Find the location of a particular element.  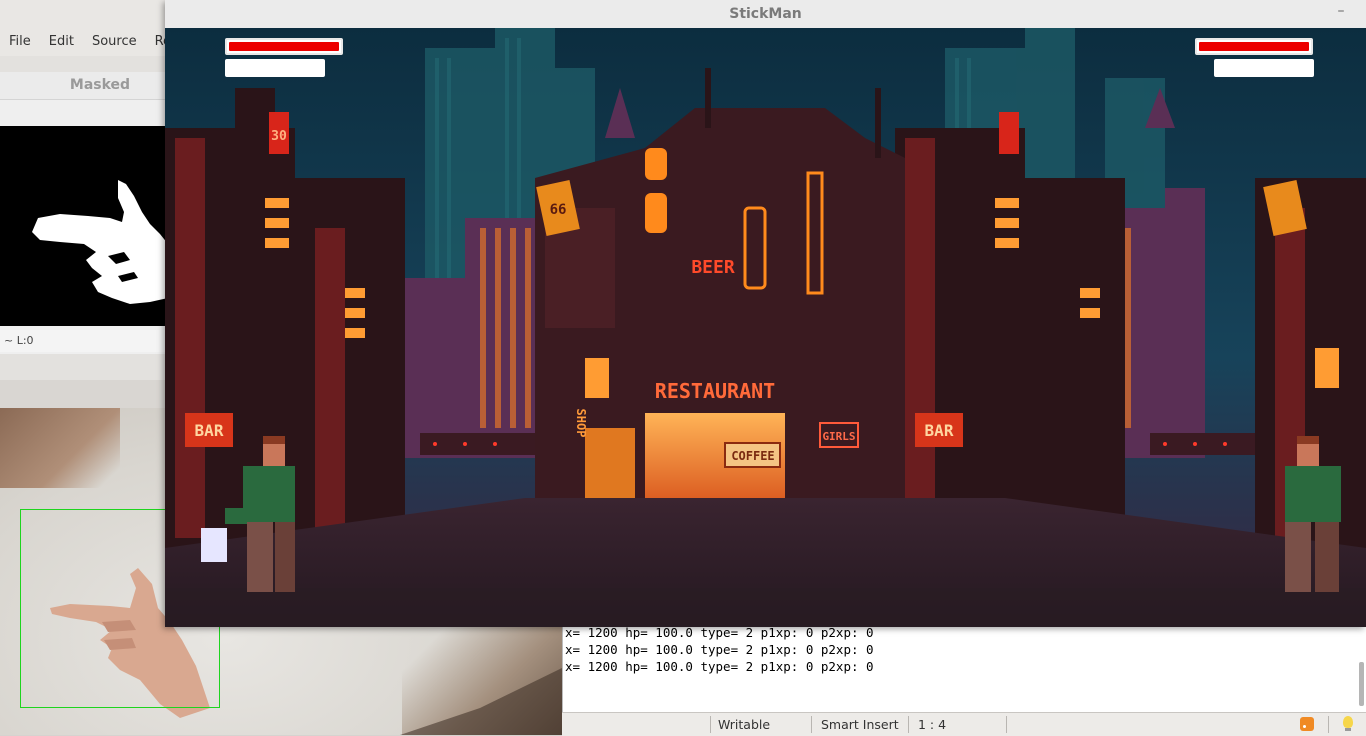

bulb-icon is located at coordinates (1348, 723).